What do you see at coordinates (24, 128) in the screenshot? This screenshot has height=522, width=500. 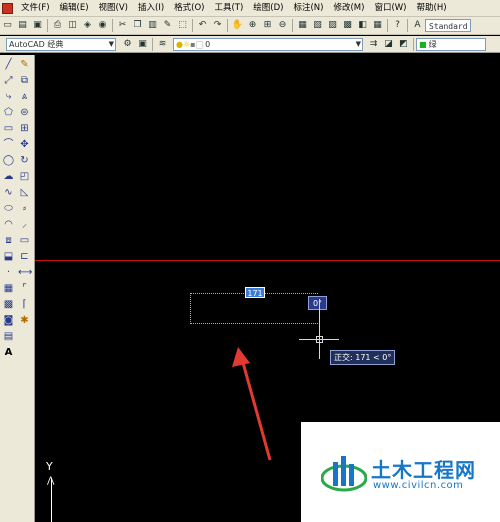 I see `array-icon: ⊞` at bounding box center [24, 128].